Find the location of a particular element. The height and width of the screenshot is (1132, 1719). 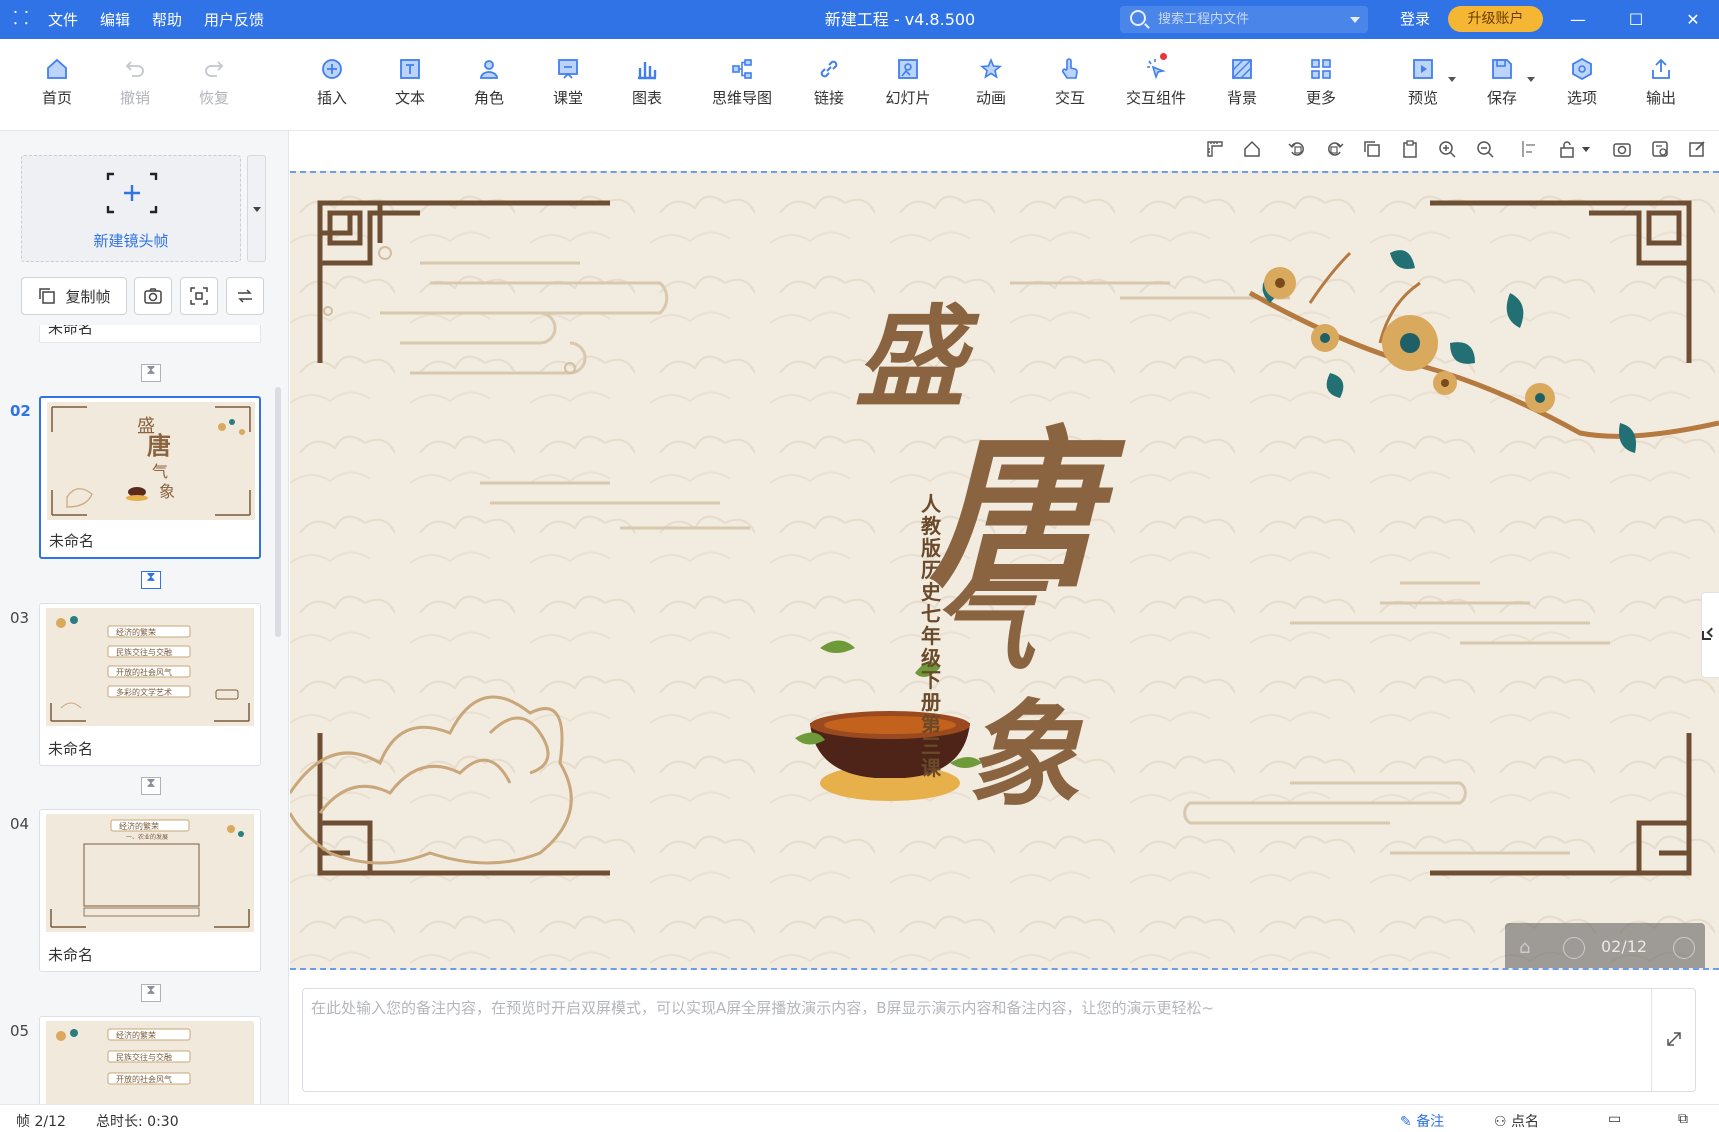

svg-text: 唐 is located at coordinates (159, 445).